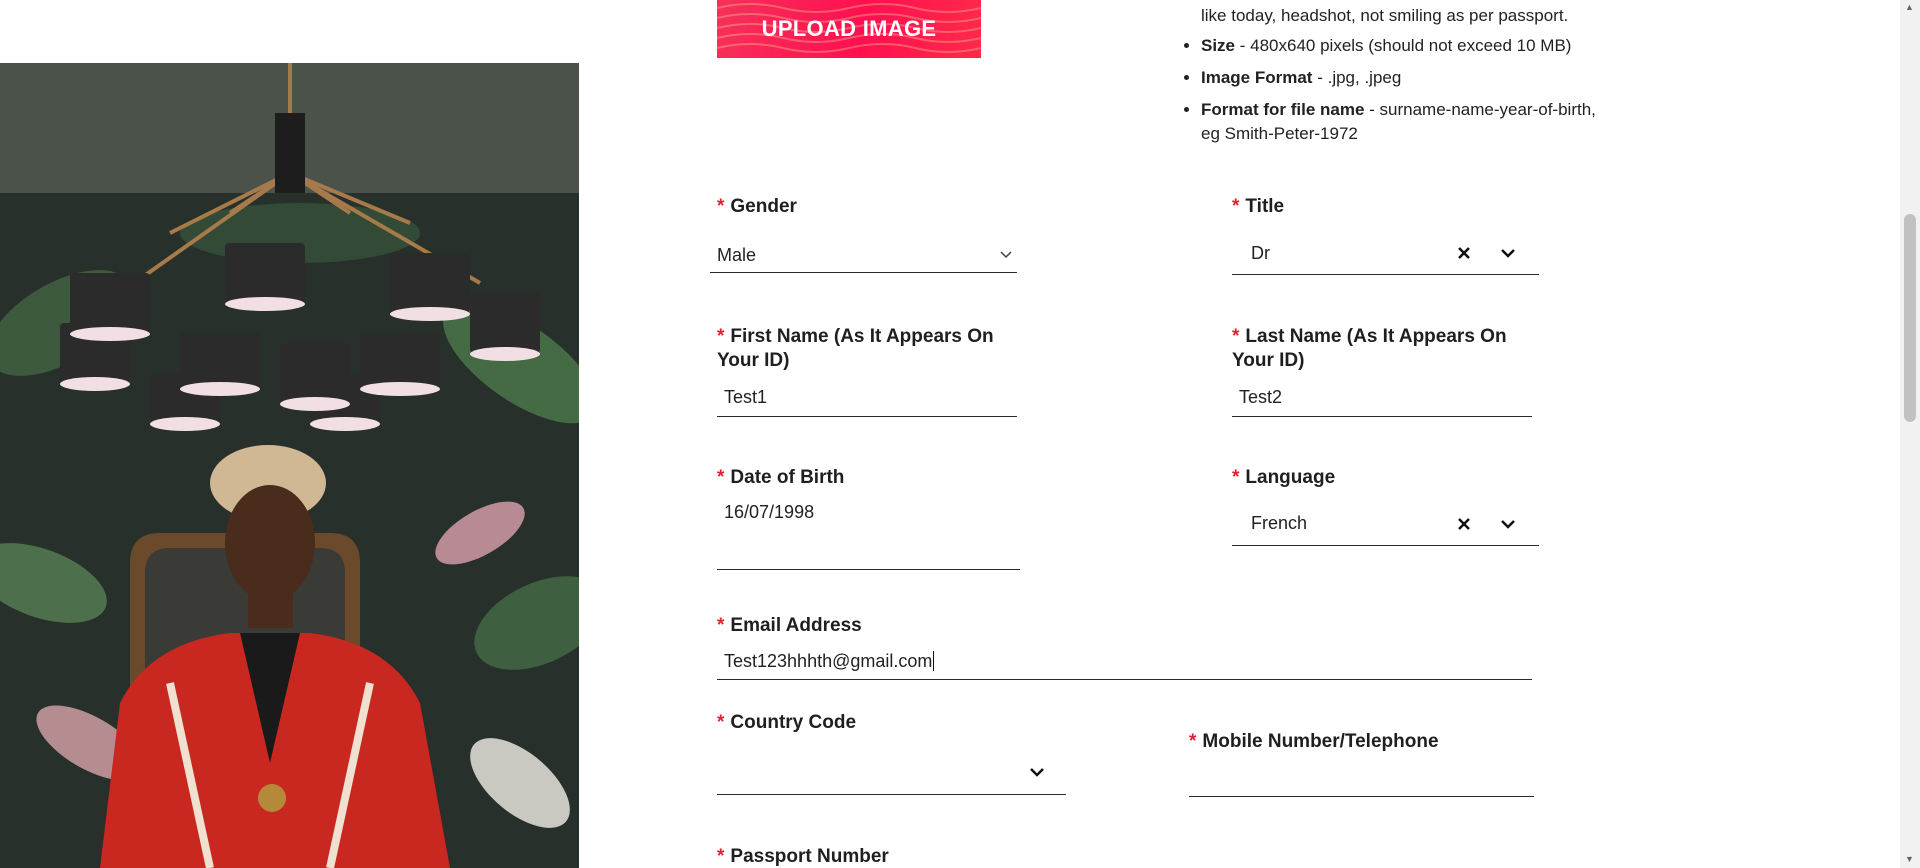  Describe the element at coordinates (1382, 399) in the screenshot. I see `last-name-input: Test2` at that location.